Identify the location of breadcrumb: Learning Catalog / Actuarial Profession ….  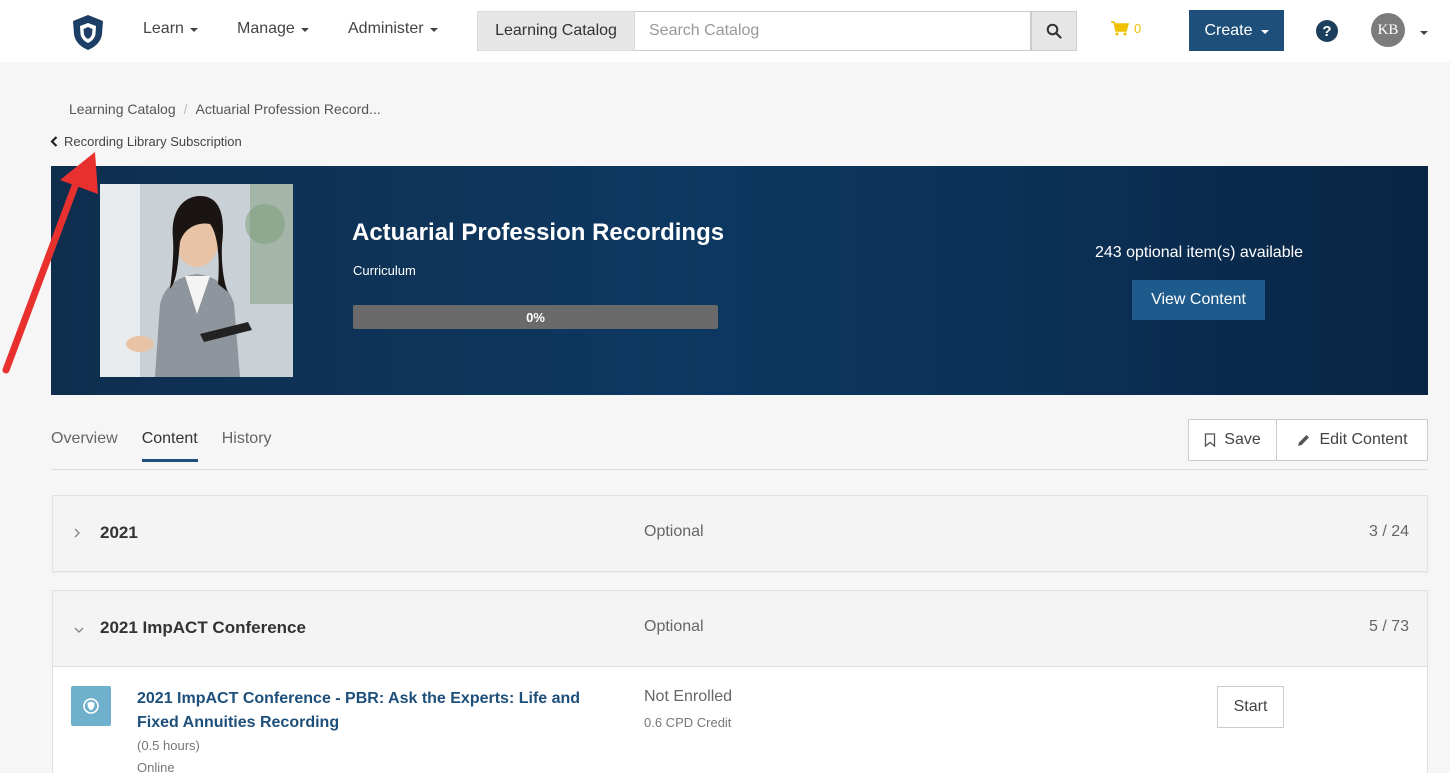
(225, 109).